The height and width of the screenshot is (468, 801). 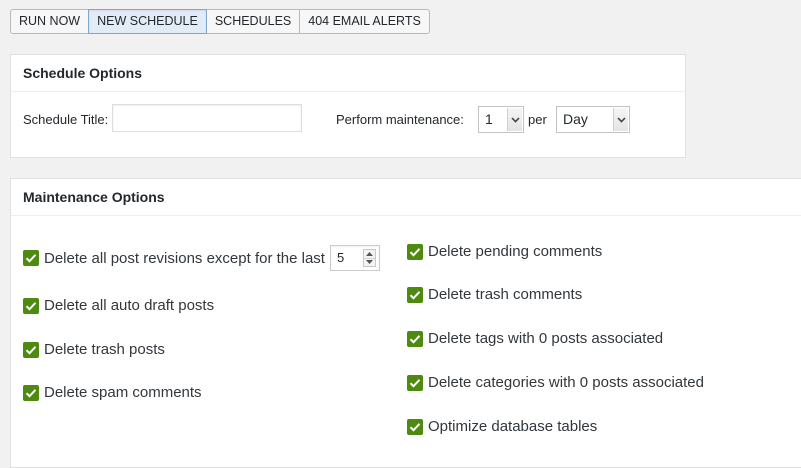 I want to click on maintenance-options-heading: Maintenance Options, so click(x=406, y=197).